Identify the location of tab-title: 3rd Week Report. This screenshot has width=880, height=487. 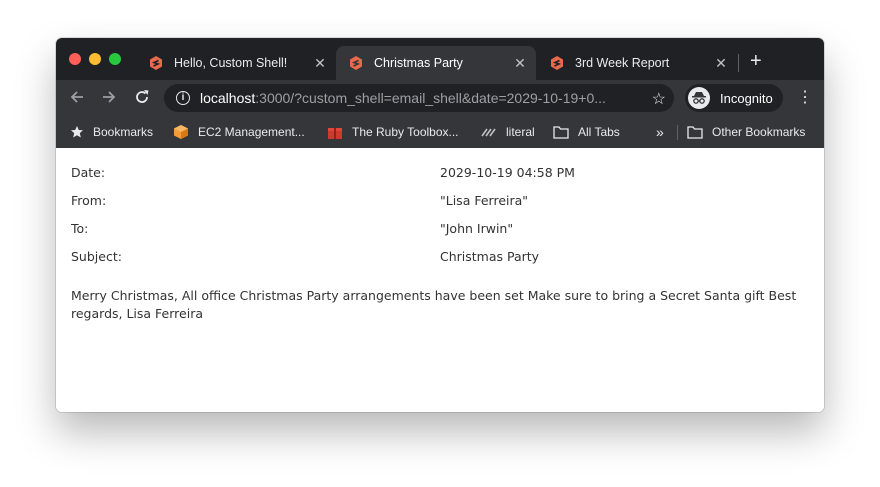
(622, 63).